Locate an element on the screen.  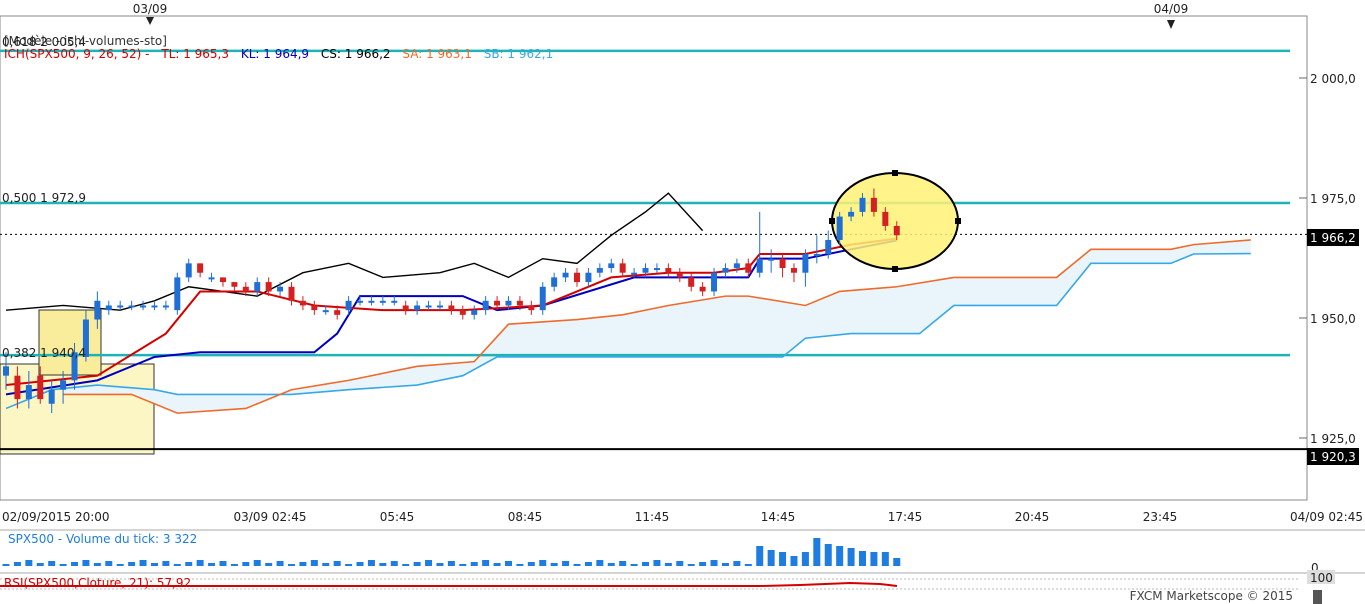
time-label: 04/09 02:45 is located at coordinates (1326, 517).